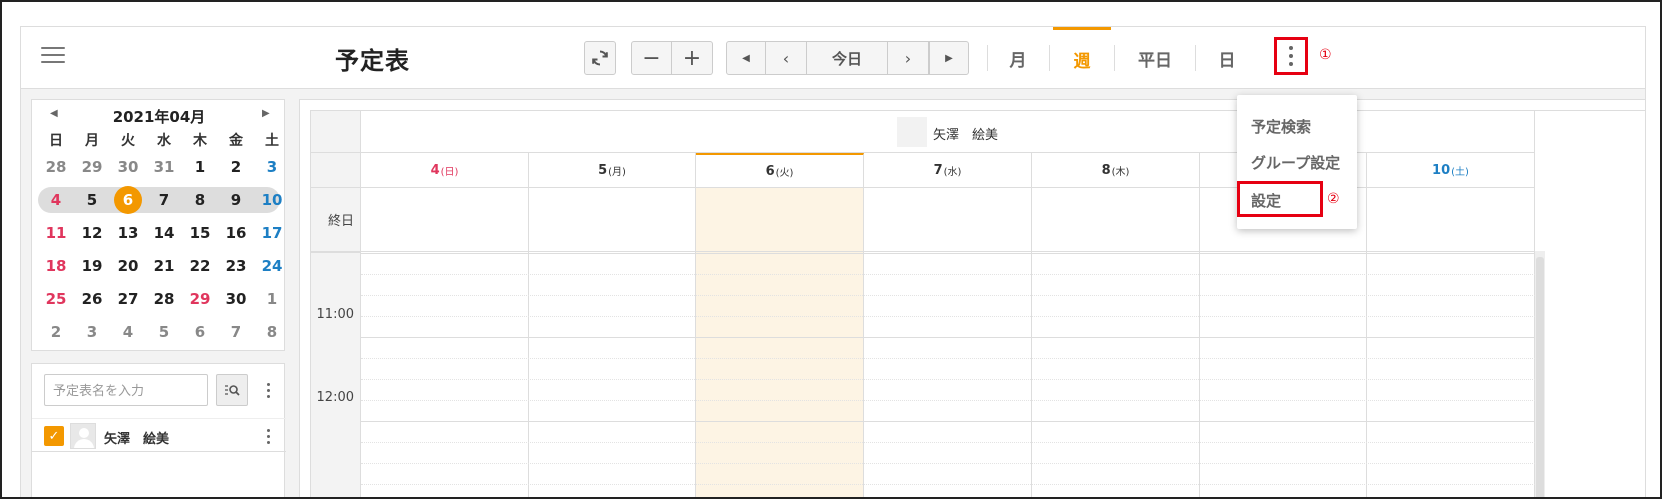 This screenshot has height=499, width=1662. Describe the element at coordinates (435, 170) in the screenshot. I see `day-number: 4` at that location.